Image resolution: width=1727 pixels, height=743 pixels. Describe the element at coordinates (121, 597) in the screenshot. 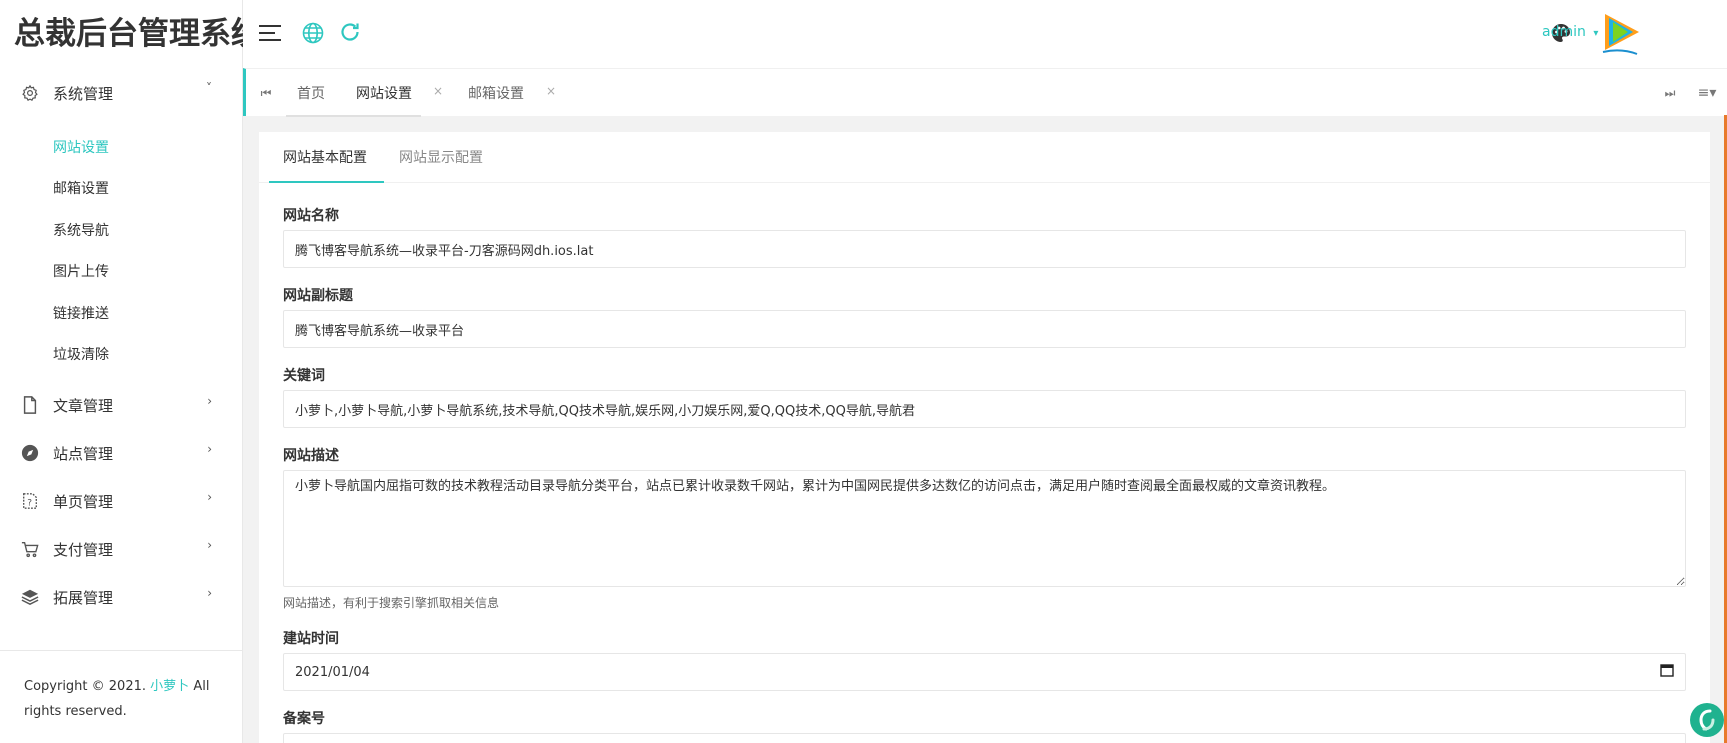

I see `sidebar-group-extensions: 拓展管理 ›` at that location.